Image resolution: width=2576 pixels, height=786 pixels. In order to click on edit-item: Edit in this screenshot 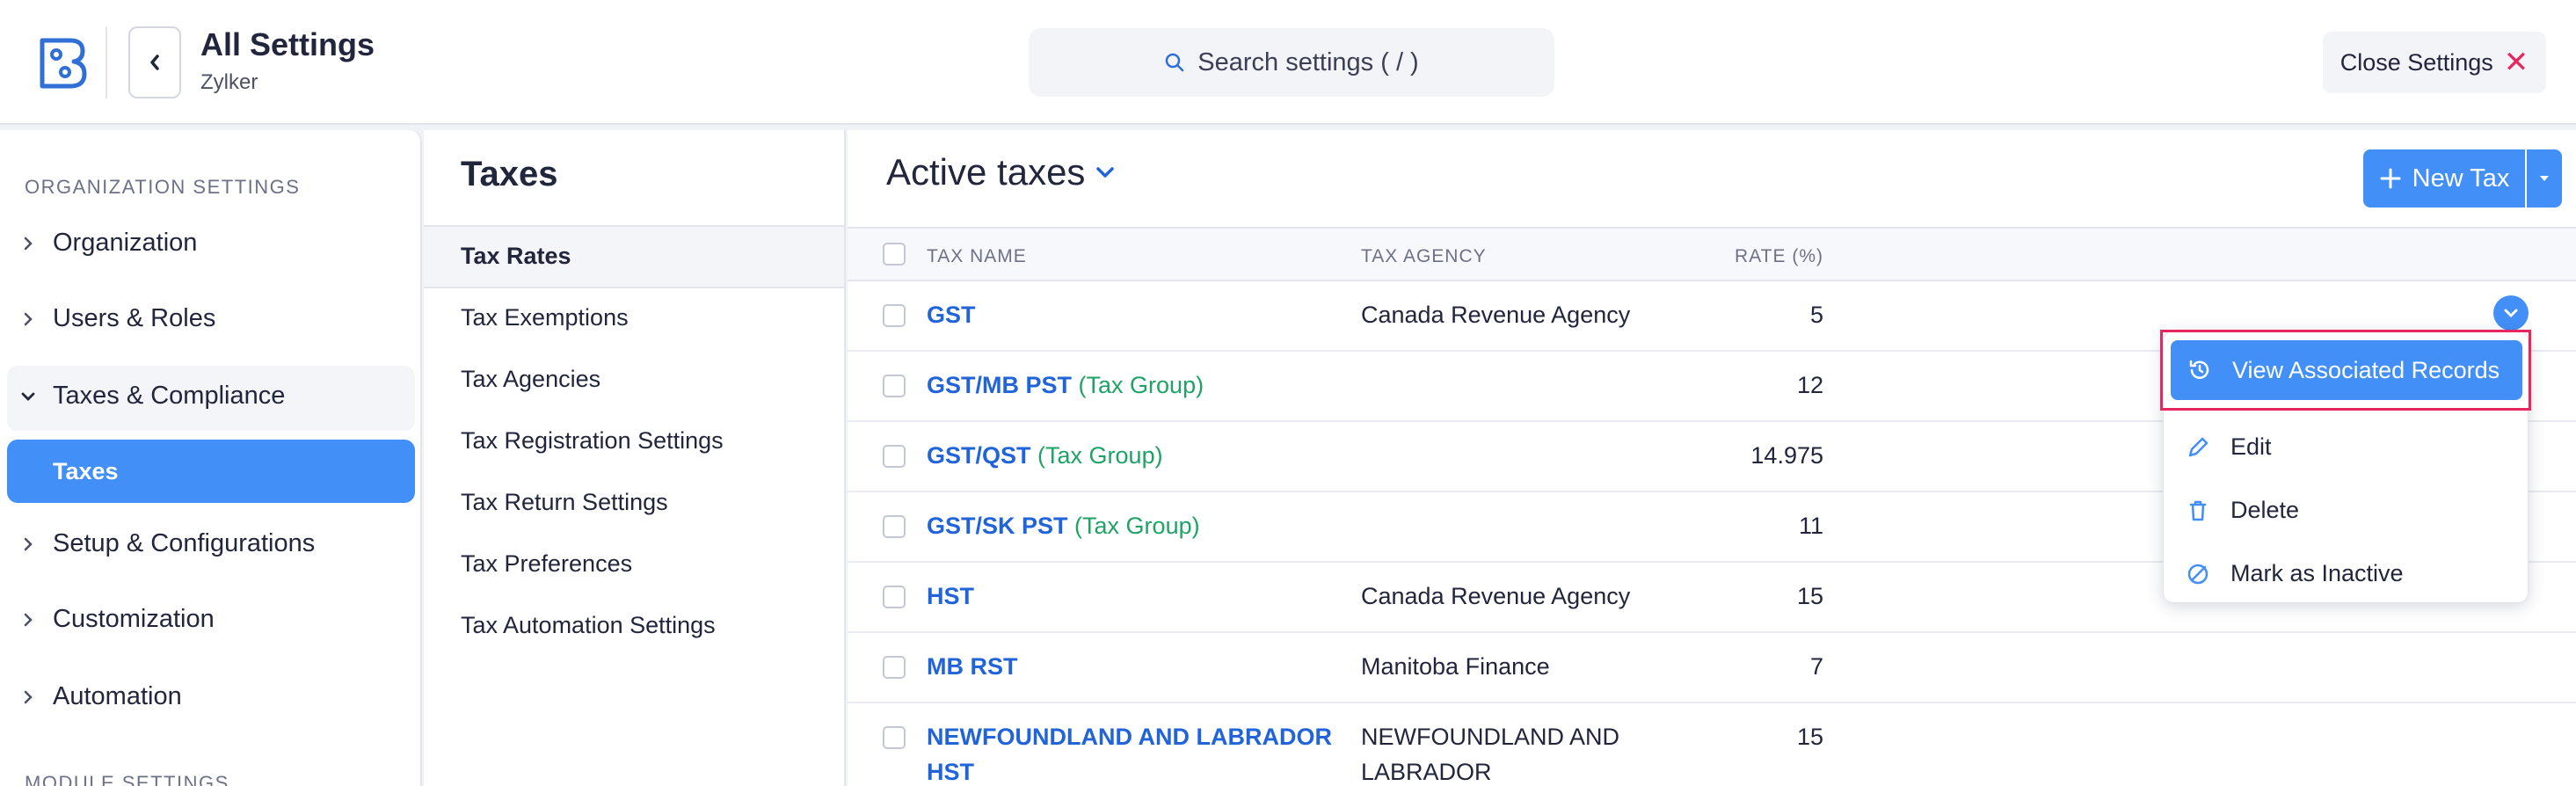, I will do `click(2228, 447)`.